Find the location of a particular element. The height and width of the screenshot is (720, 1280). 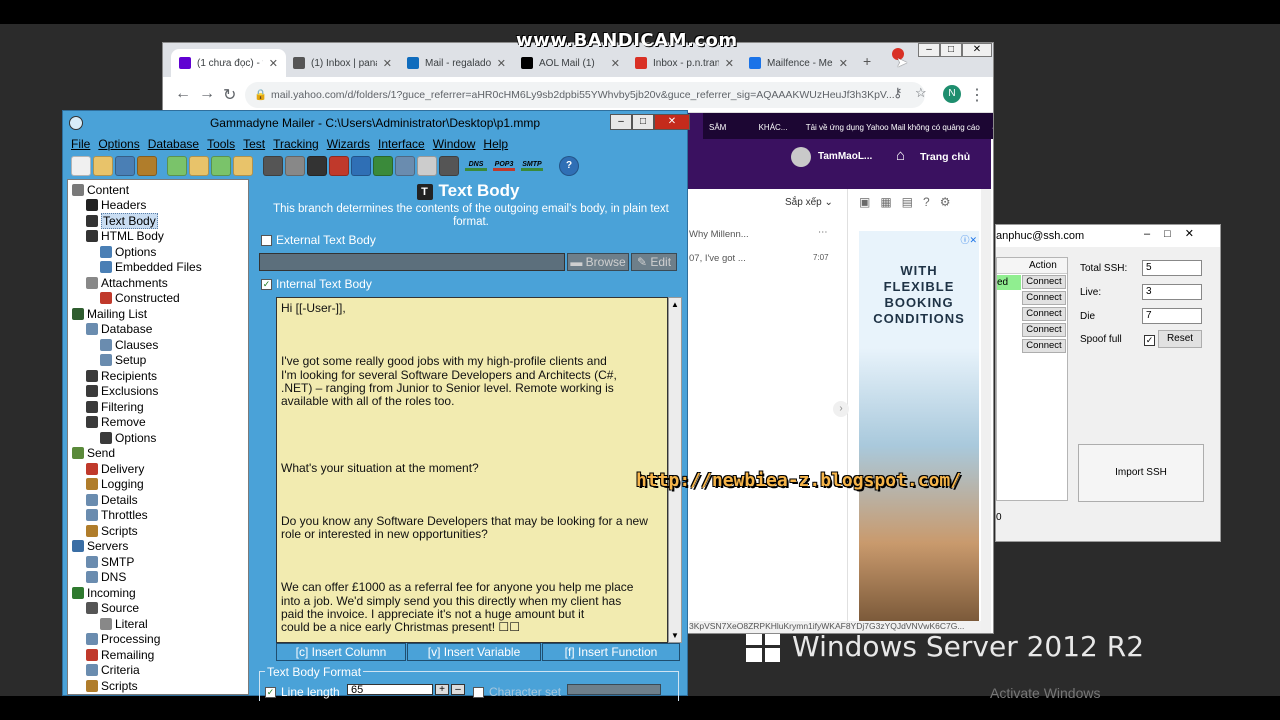

menu-options: Options is located at coordinates (118, 144).